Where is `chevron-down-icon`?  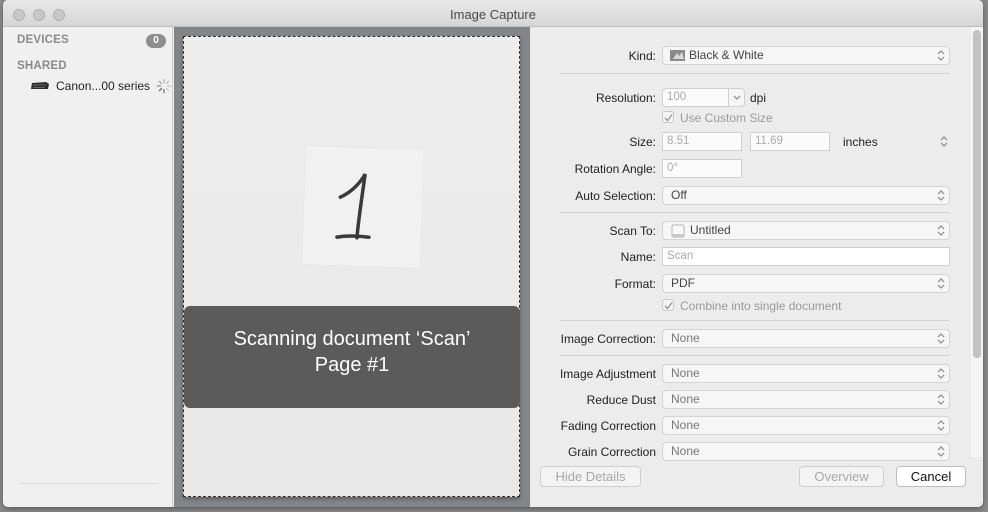
chevron-down-icon is located at coordinates (737, 97).